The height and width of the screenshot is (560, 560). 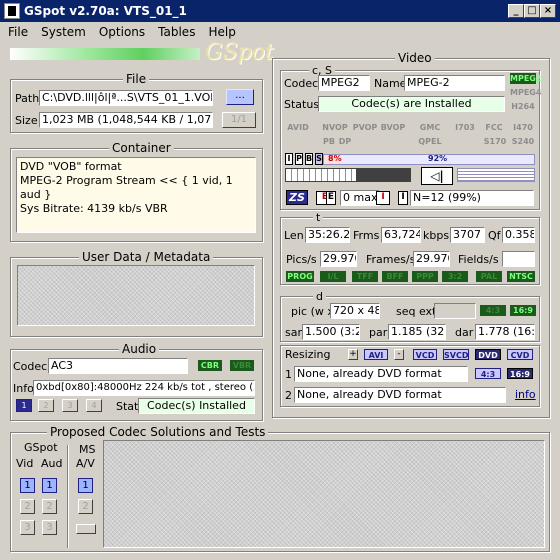 What do you see at coordinates (85, 485) in the screenshot?
I see `ms-solution-1: 1` at bounding box center [85, 485].